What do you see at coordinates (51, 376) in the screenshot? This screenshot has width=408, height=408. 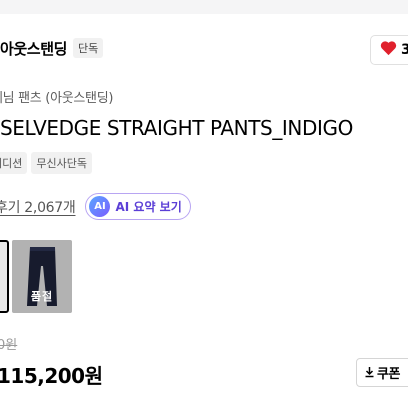 I see `sale-price: 115,200원` at bounding box center [51, 376].